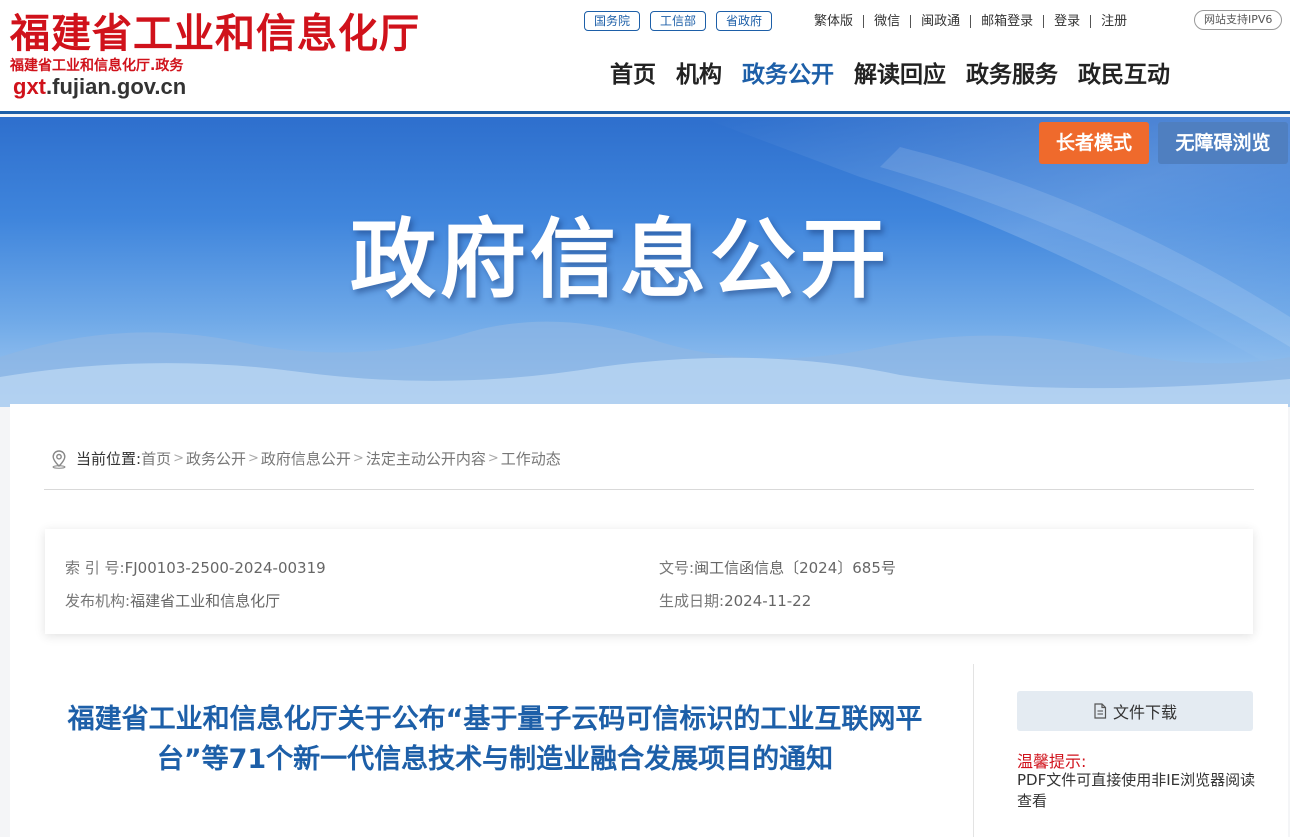 The width and height of the screenshot is (1290, 837). Describe the element at coordinates (1100, 711) in the screenshot. I see `document-icon` at that location.